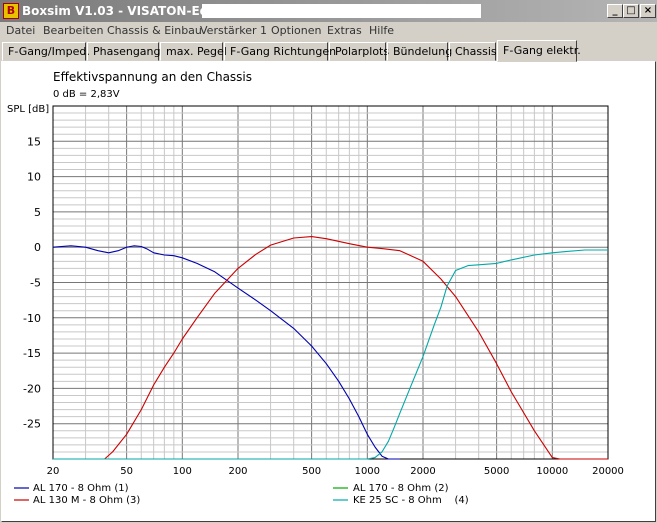 The width and height of the screenshot is (657, 523). Describe the element at coordinates (37, 247) in the screenshot. I see `y-tick-label: 0` at that location.